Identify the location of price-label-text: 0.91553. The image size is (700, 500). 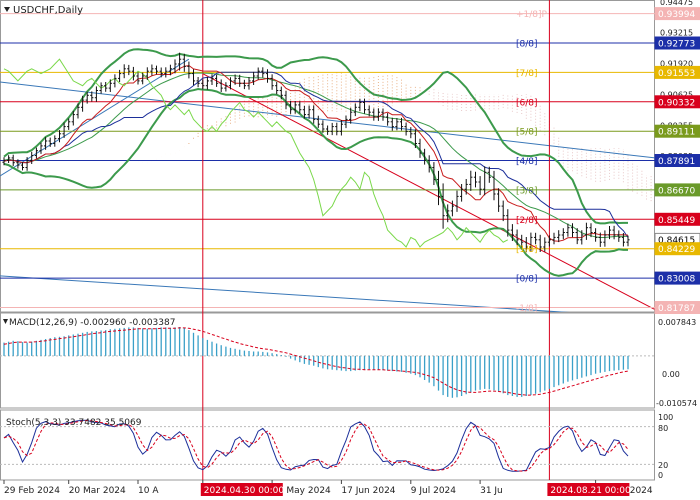
(676, 74).